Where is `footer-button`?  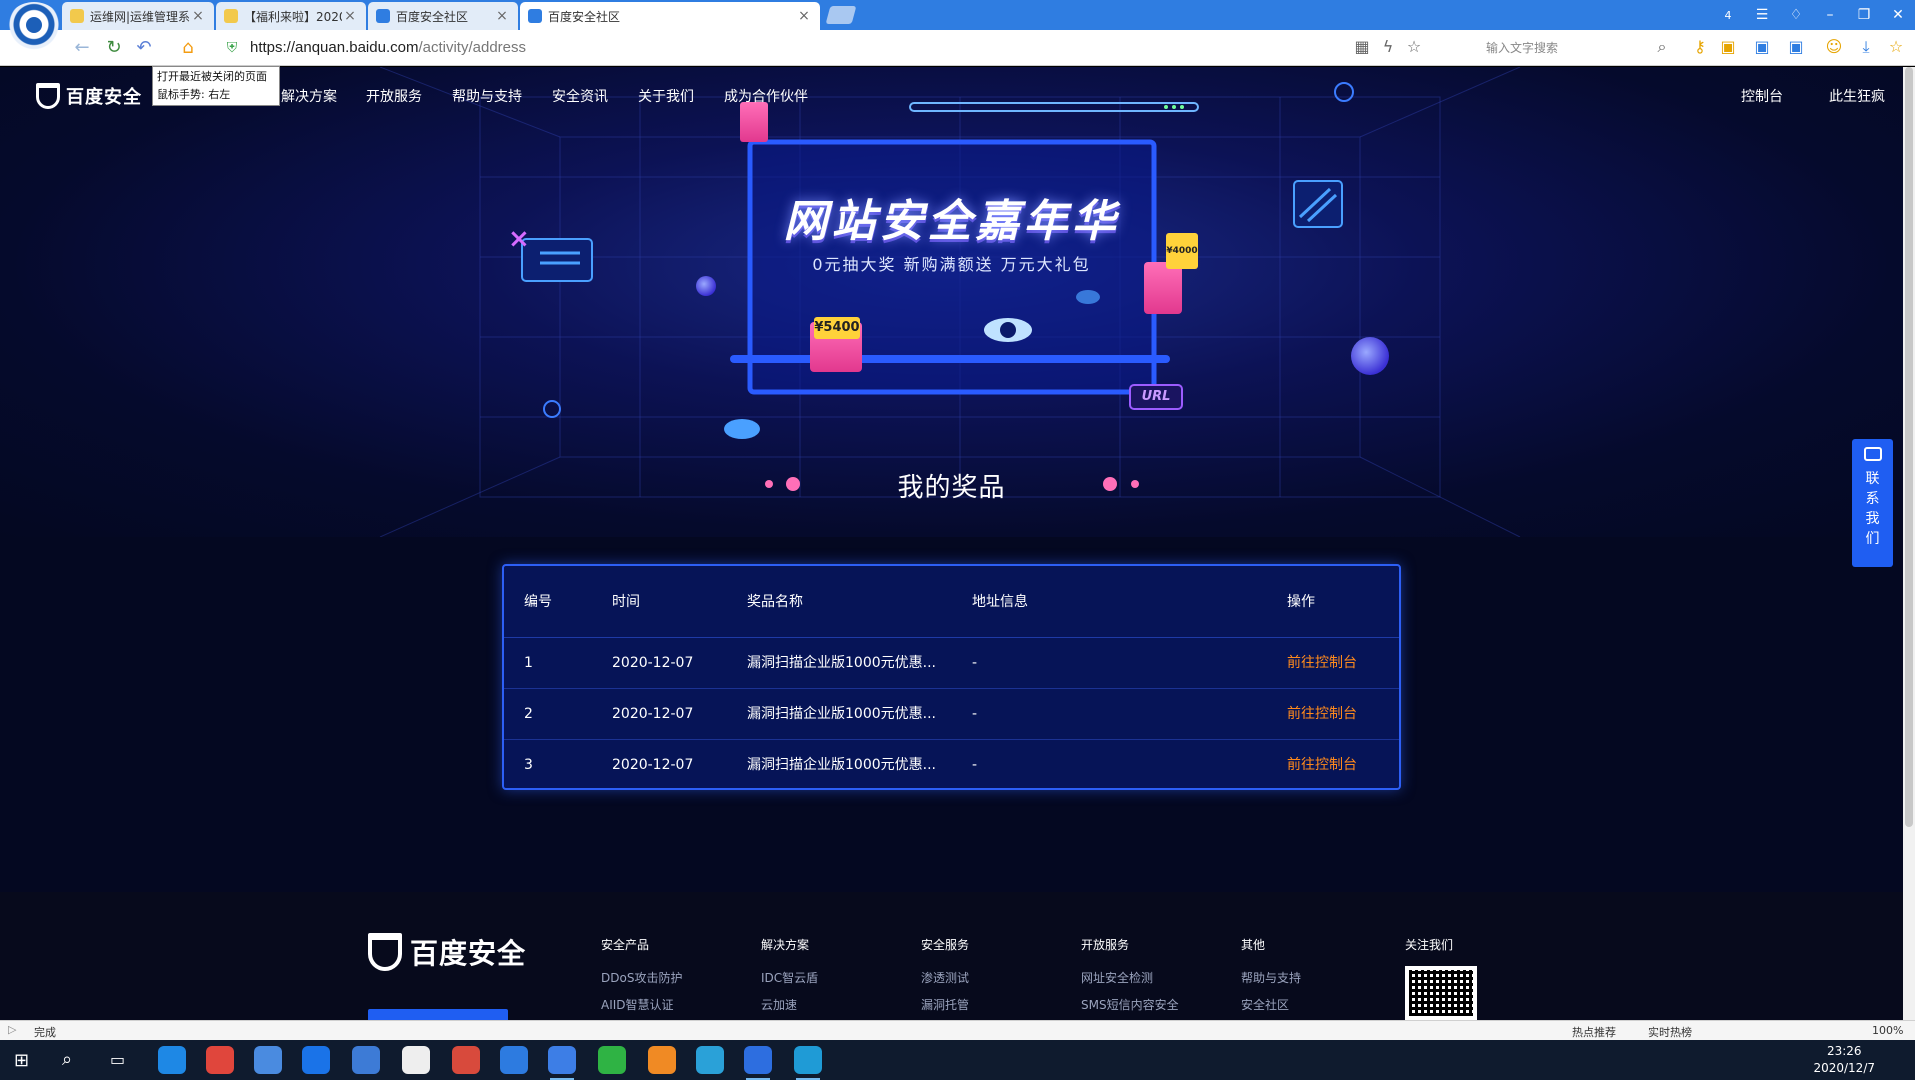 footer-button is located at coordinates (438, 1014).